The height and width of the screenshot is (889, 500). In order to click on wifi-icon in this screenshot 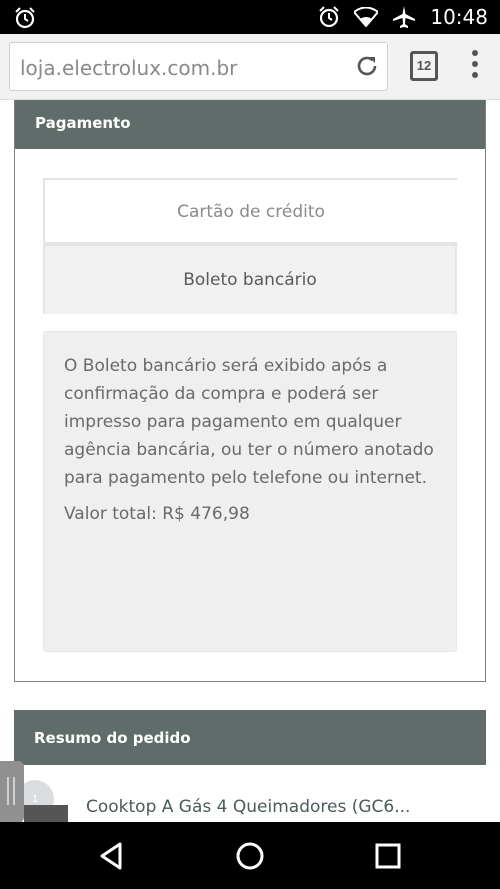, I will do `click(366, 17)`.